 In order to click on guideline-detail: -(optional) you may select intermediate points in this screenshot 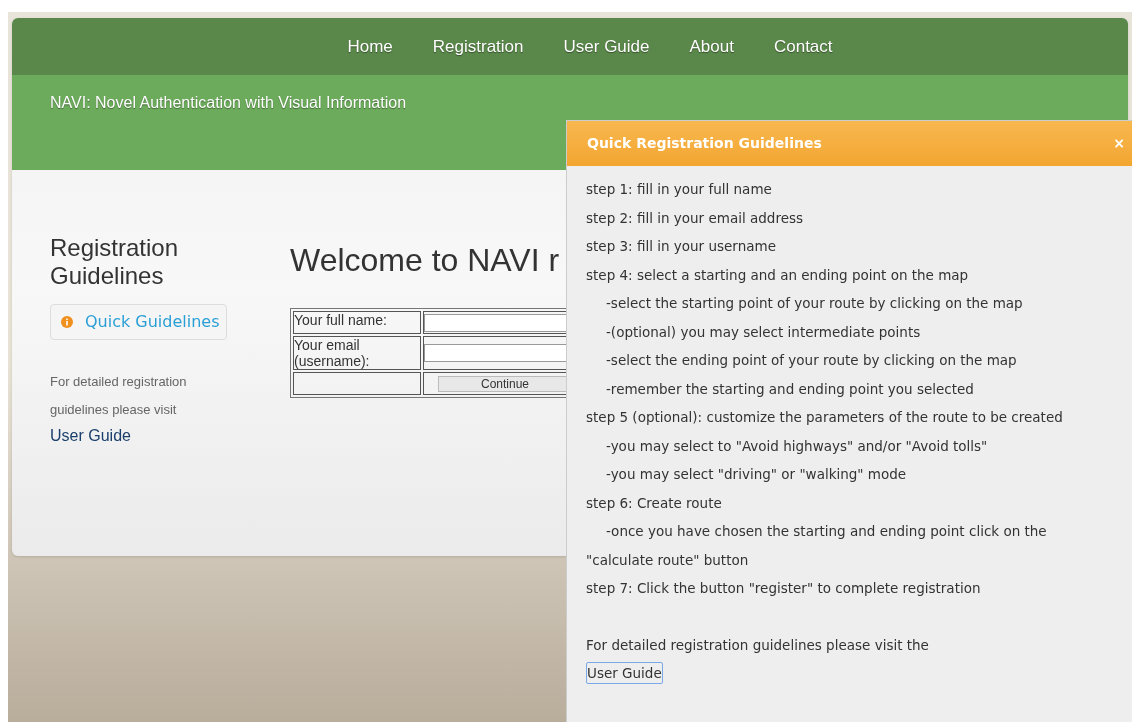, I will do `click(763, 332)`.